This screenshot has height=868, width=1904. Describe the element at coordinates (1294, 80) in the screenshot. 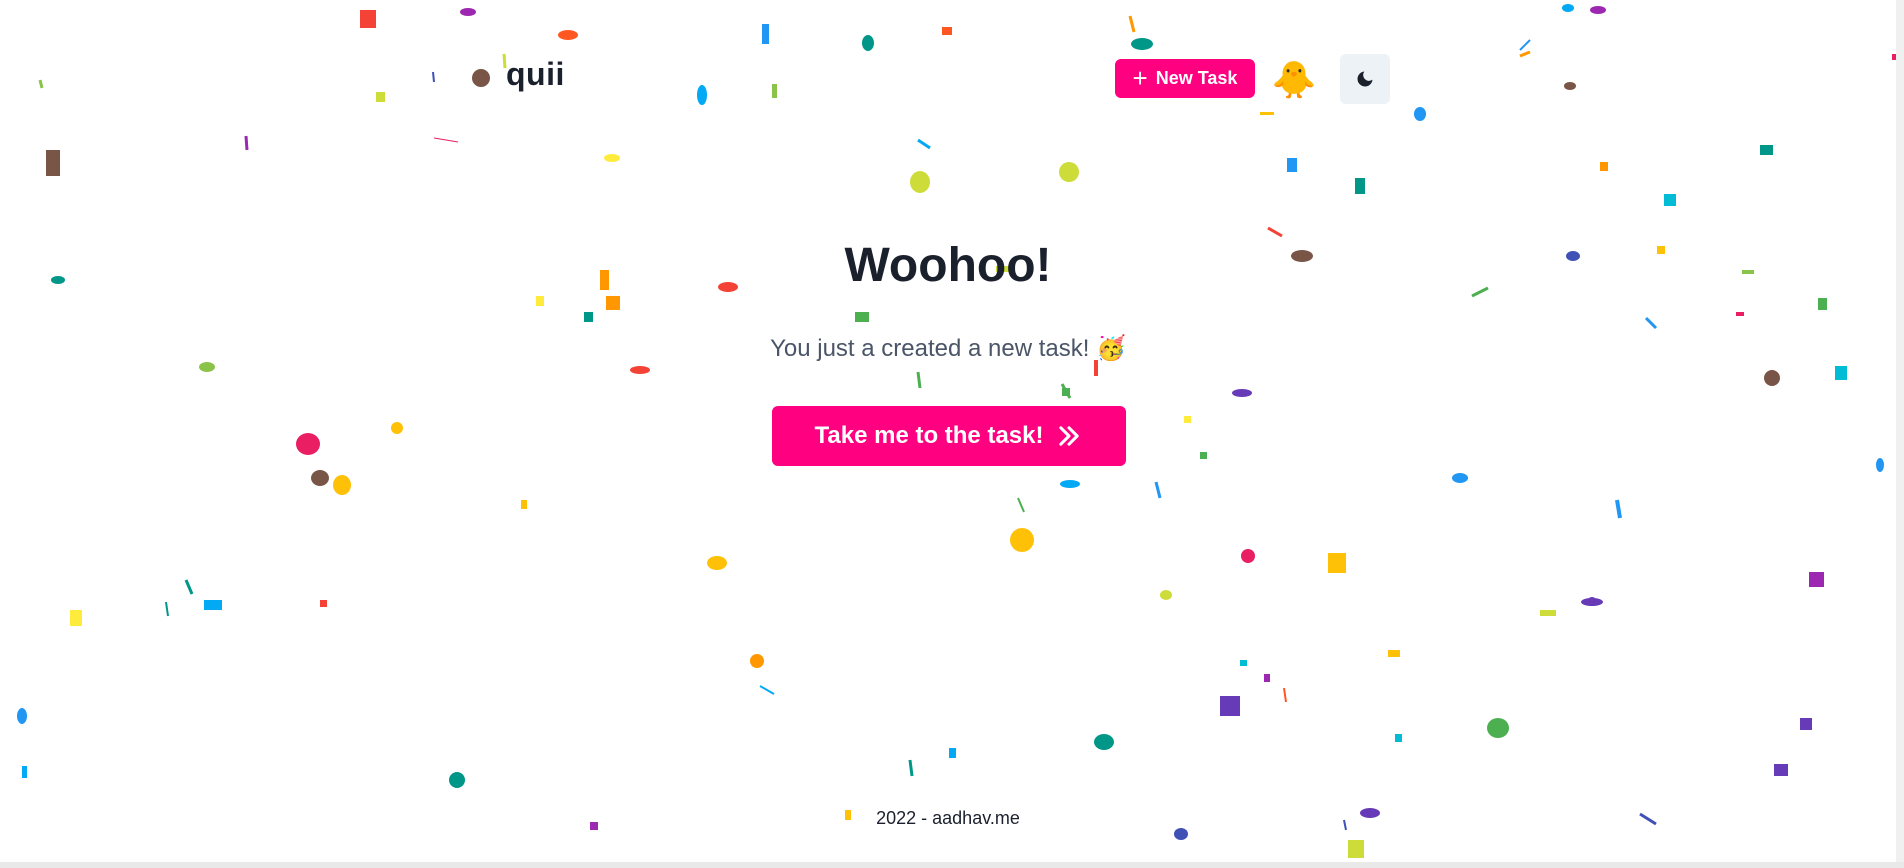

I see `avatar: 🐥` at that location.